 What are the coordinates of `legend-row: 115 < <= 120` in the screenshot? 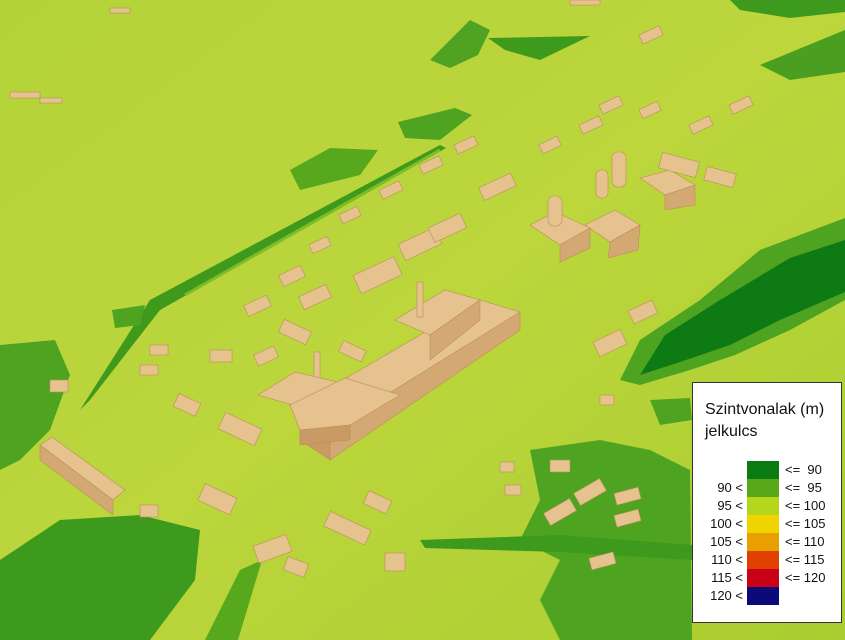 It's located at (768, 578).